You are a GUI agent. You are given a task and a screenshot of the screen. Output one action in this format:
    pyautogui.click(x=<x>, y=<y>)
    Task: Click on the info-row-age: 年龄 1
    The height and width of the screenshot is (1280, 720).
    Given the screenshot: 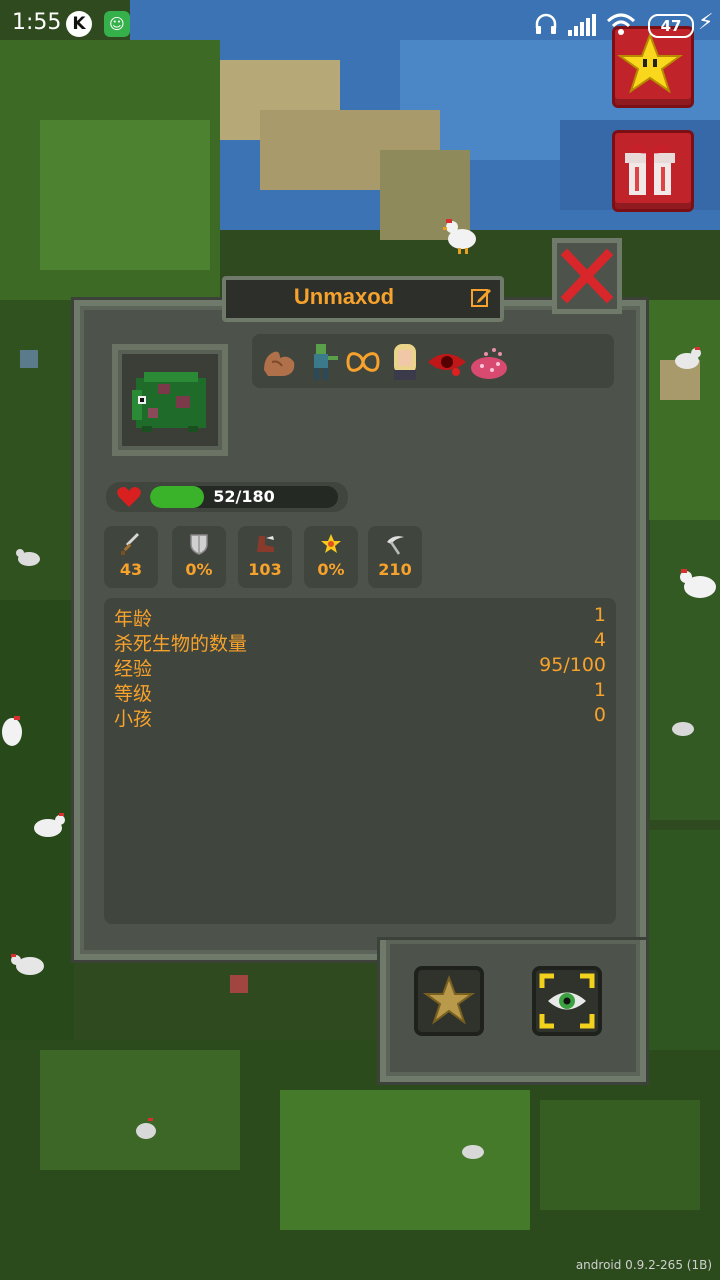 What is the action you would take?
    pyautogui.click(x=360, y=617)
    